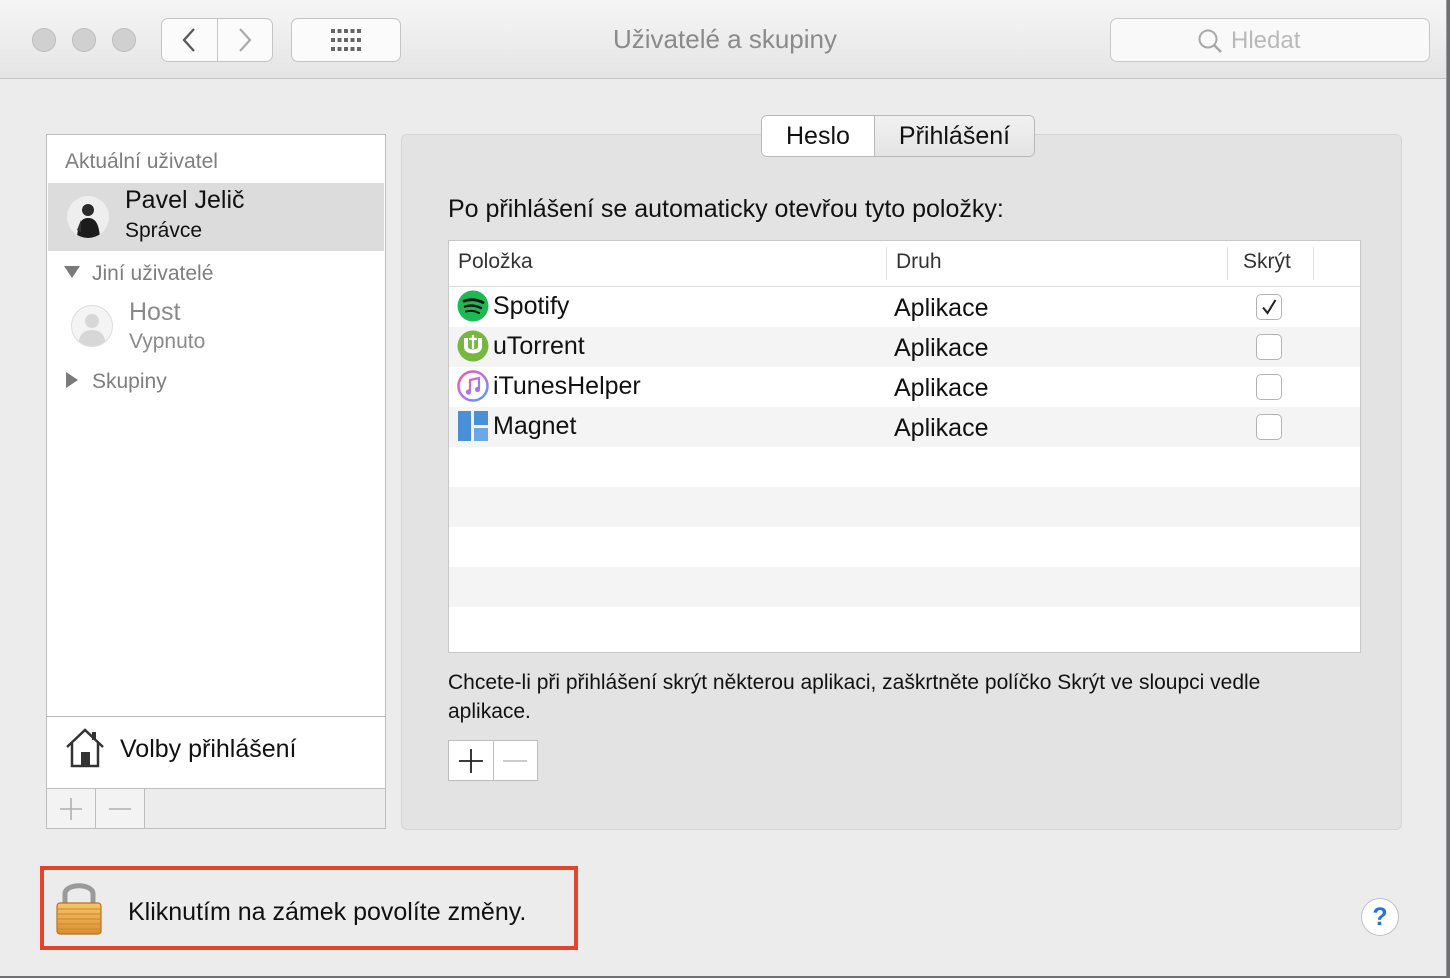 This screenshot has height=978, width=1450. I want to click on itunes-icon, so click(473, 386).